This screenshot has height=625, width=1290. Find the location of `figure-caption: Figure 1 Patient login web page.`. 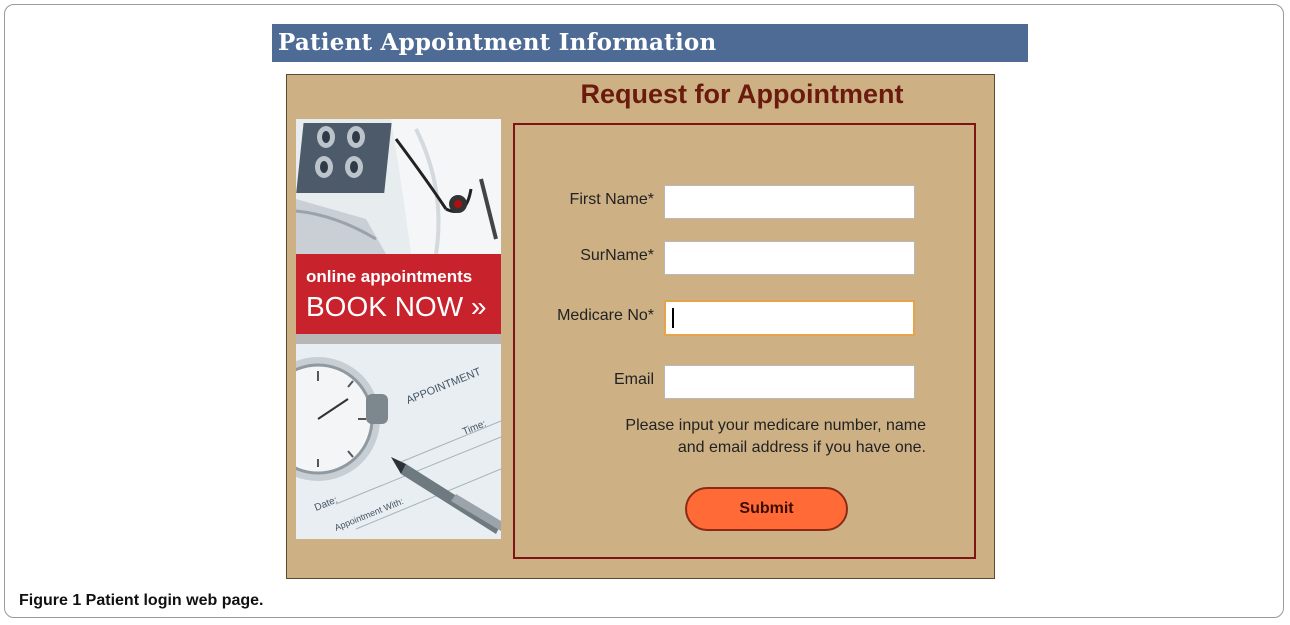

figure-caption: Figure 1 Patient login web page. is located at coordinates (141, 601).